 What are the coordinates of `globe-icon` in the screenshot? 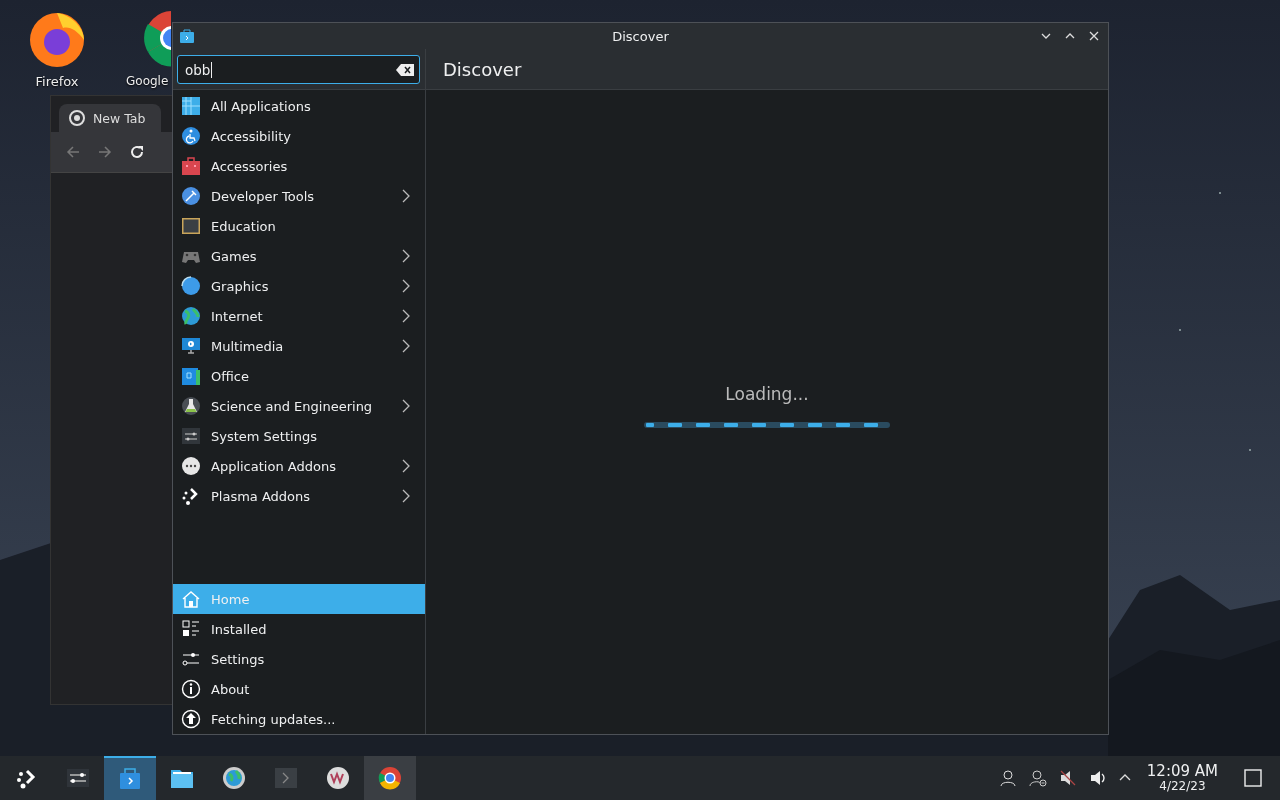 It's located at (191, 316).